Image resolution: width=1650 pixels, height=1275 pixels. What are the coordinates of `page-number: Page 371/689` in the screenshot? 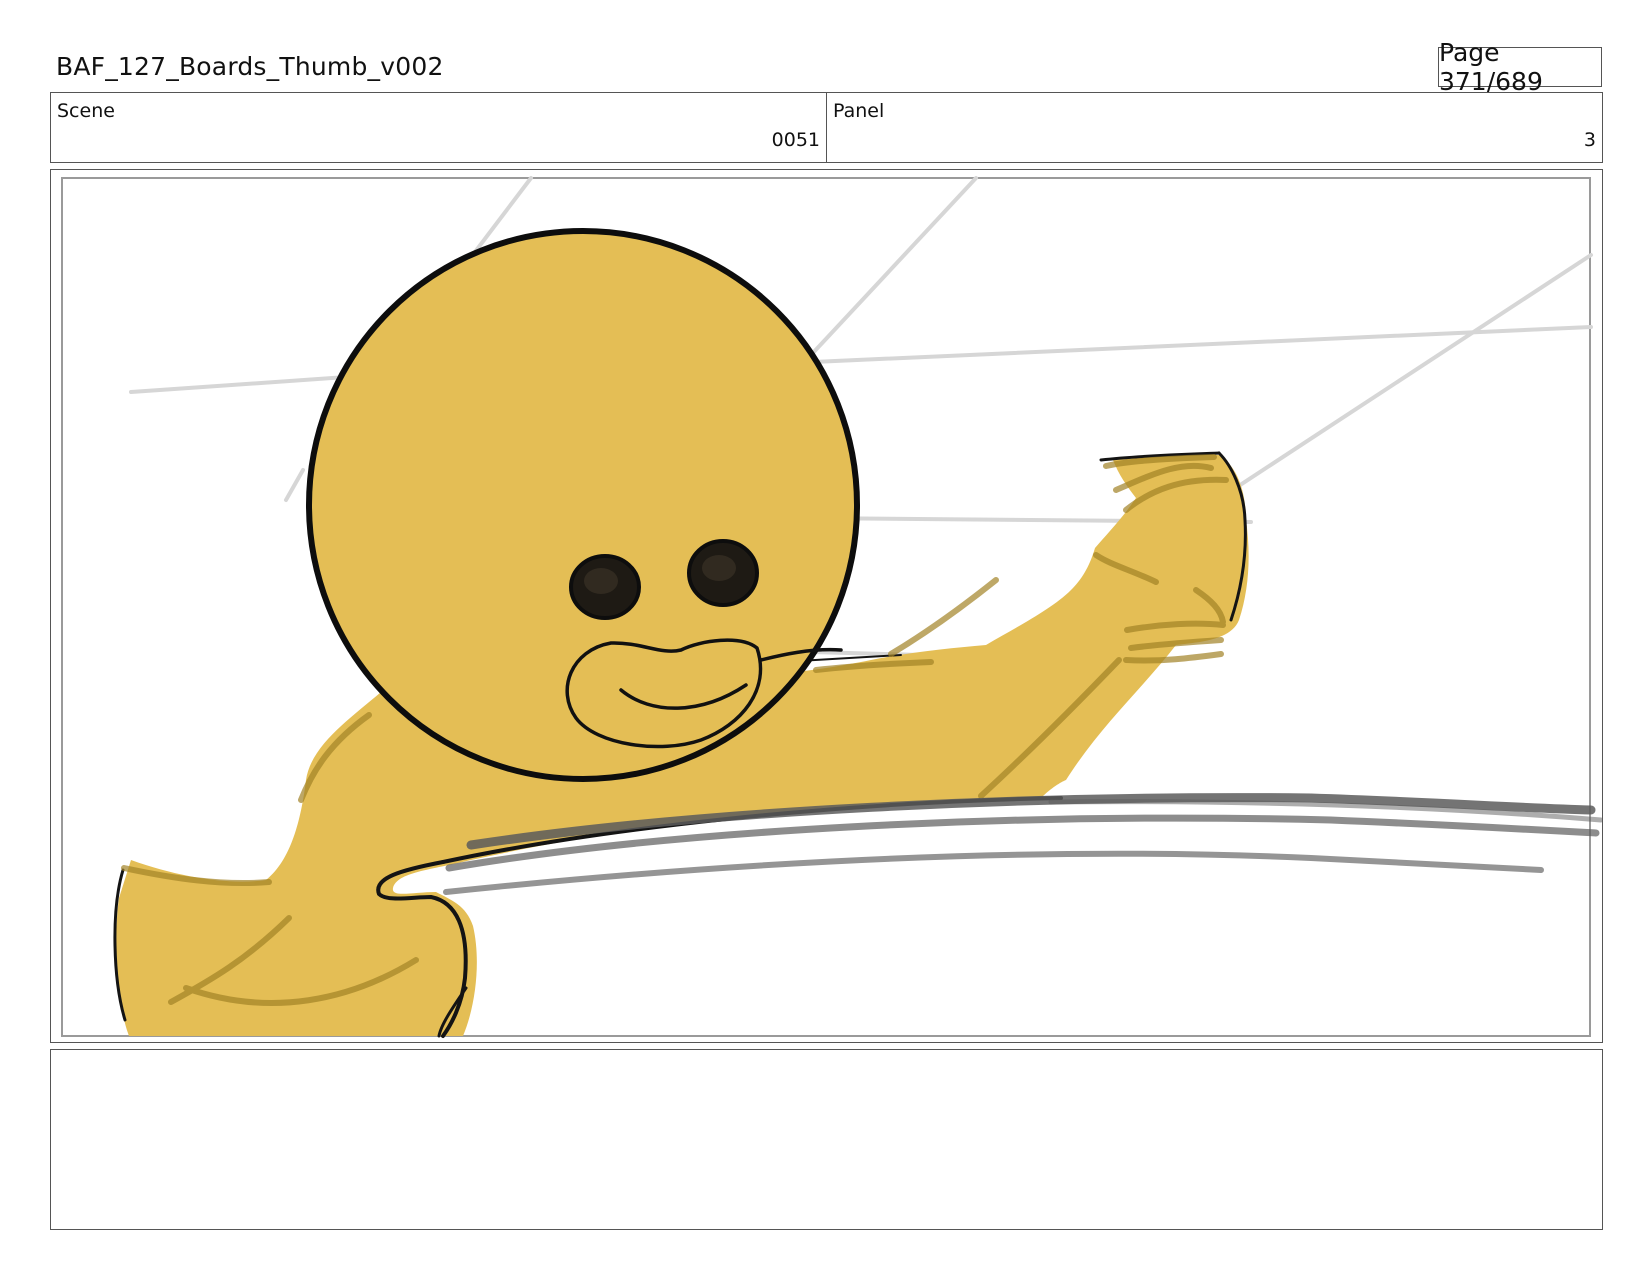 It's located at (1520, 67).